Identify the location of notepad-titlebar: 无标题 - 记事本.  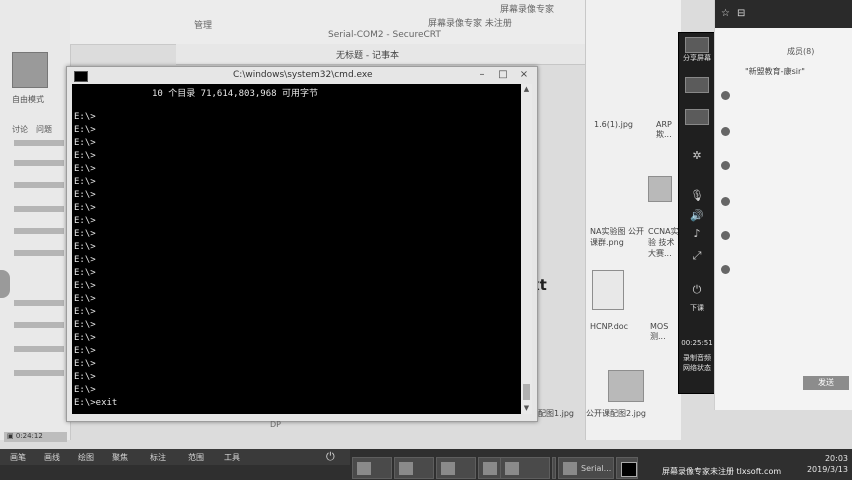
(381, 54).